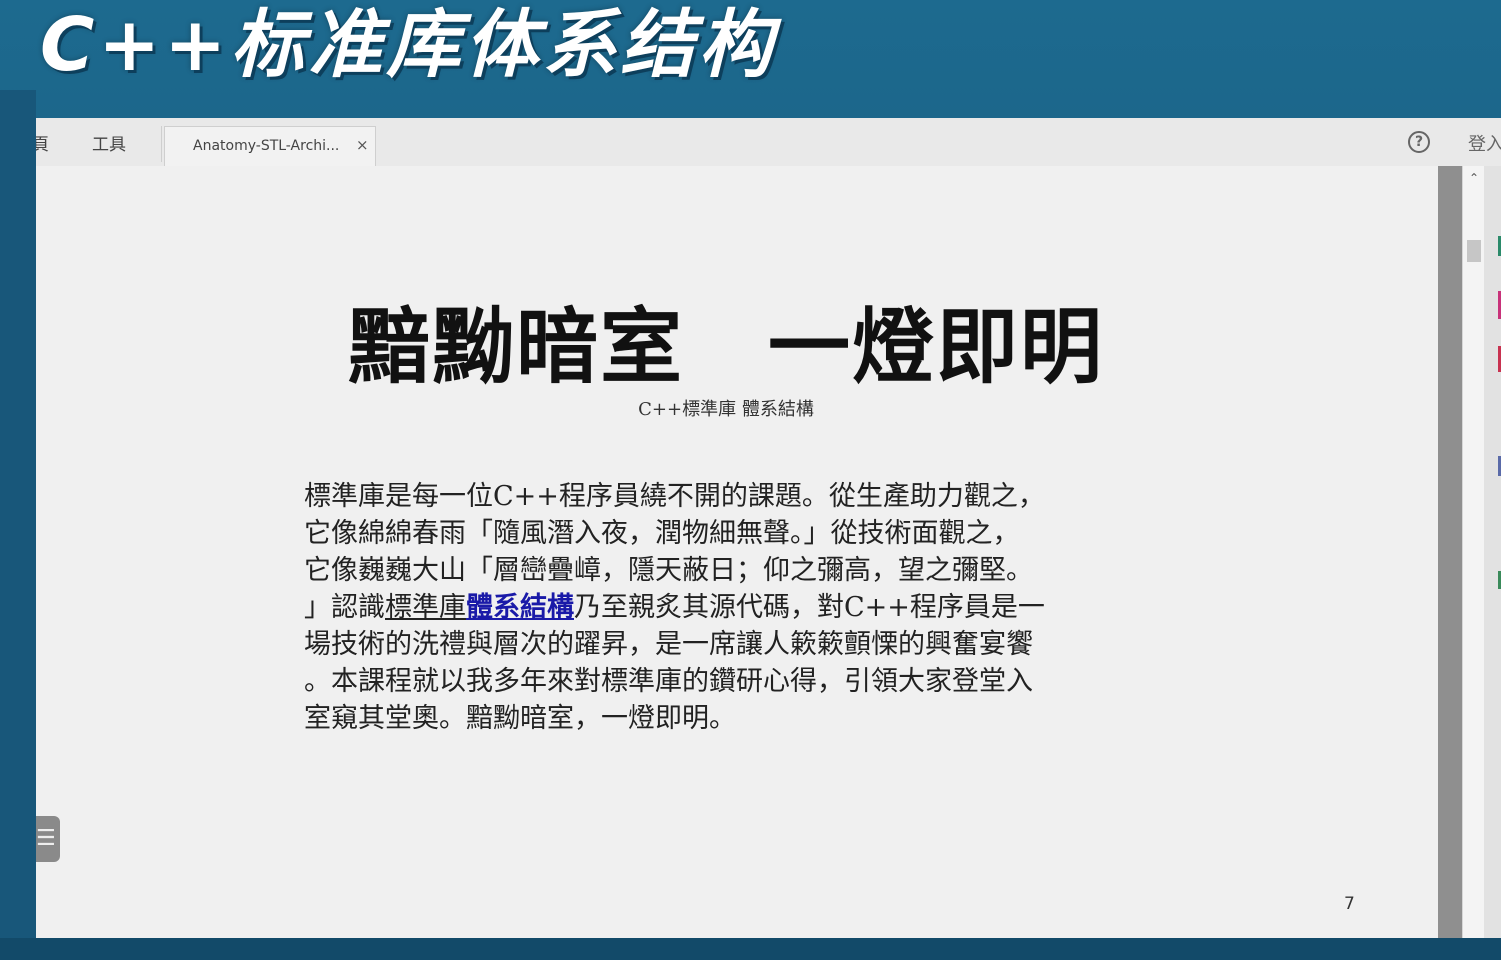 The width and height of the screenshot is (1501, 960). What do you see at coordinates (809, 607) in the screenshot?
I see `body-text-span: 乃至親炙其源代碼，對C++程序員是一` at bounding box center [809, 607].